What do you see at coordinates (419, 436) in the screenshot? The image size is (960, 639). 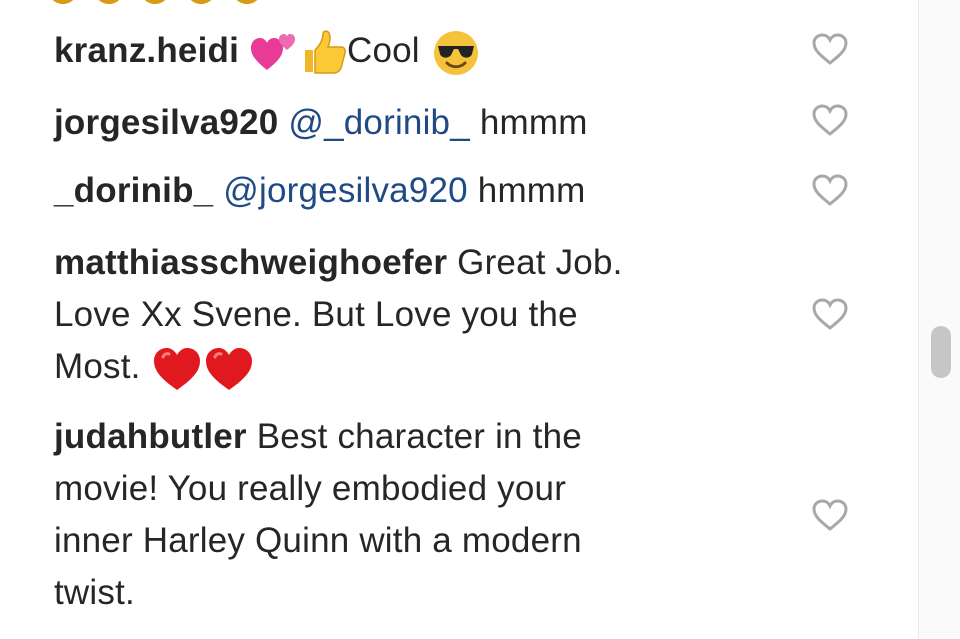 I see `comment-text-line: Best character in the` at bounding box center [419, 436].